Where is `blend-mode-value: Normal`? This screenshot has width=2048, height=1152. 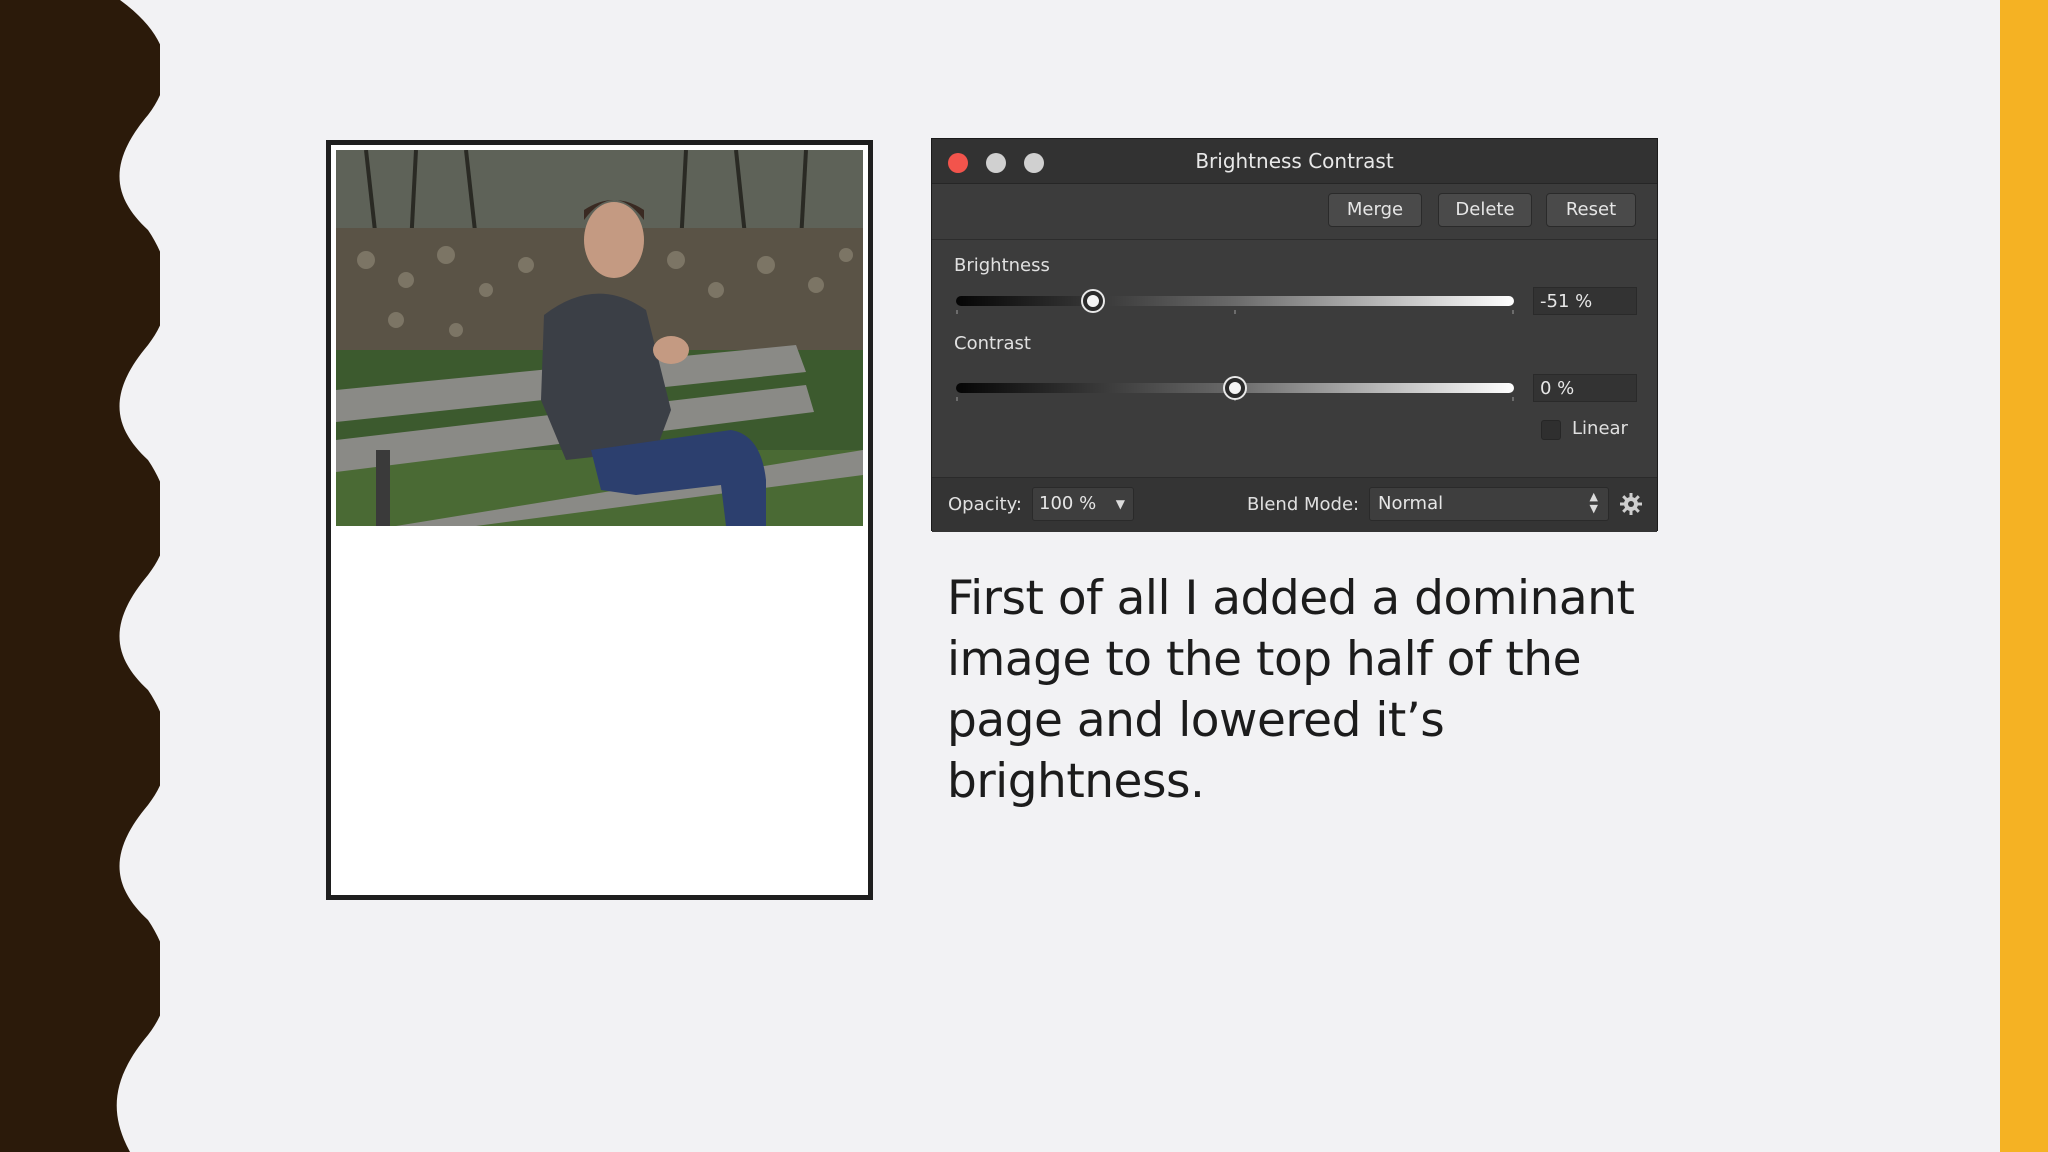
blend-mode-value: Normal is located at coordinates (1411, 503).